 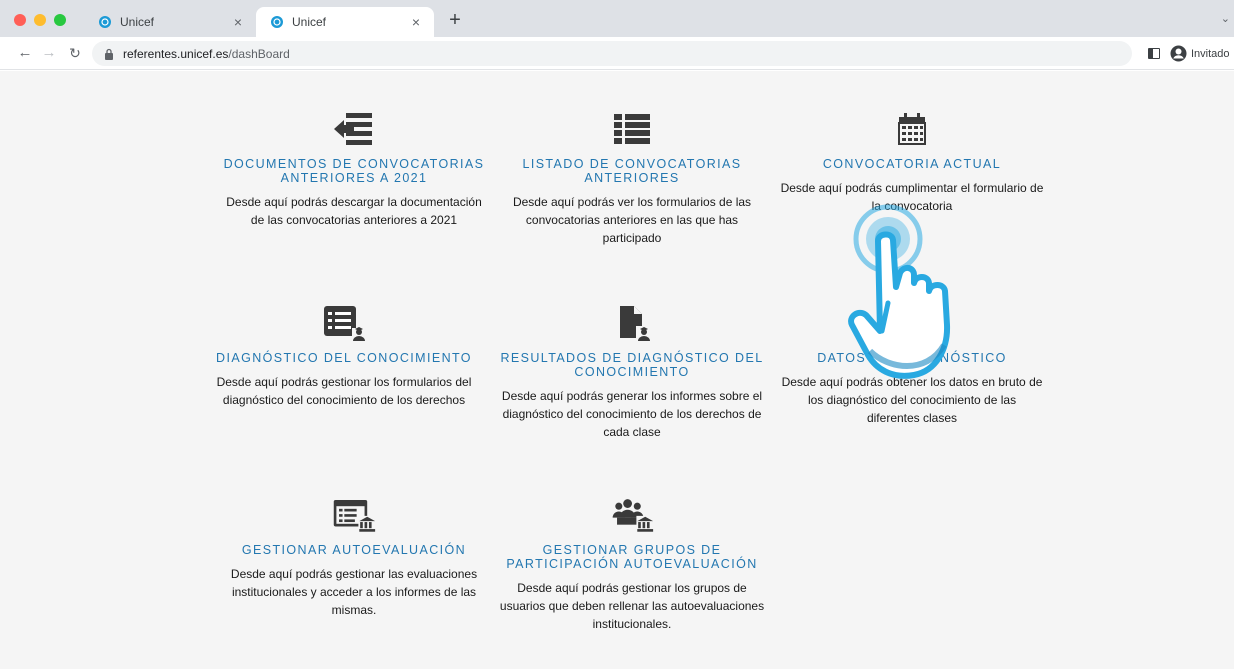 I want to click on minimize-window-button, so click(x=40, y=20).